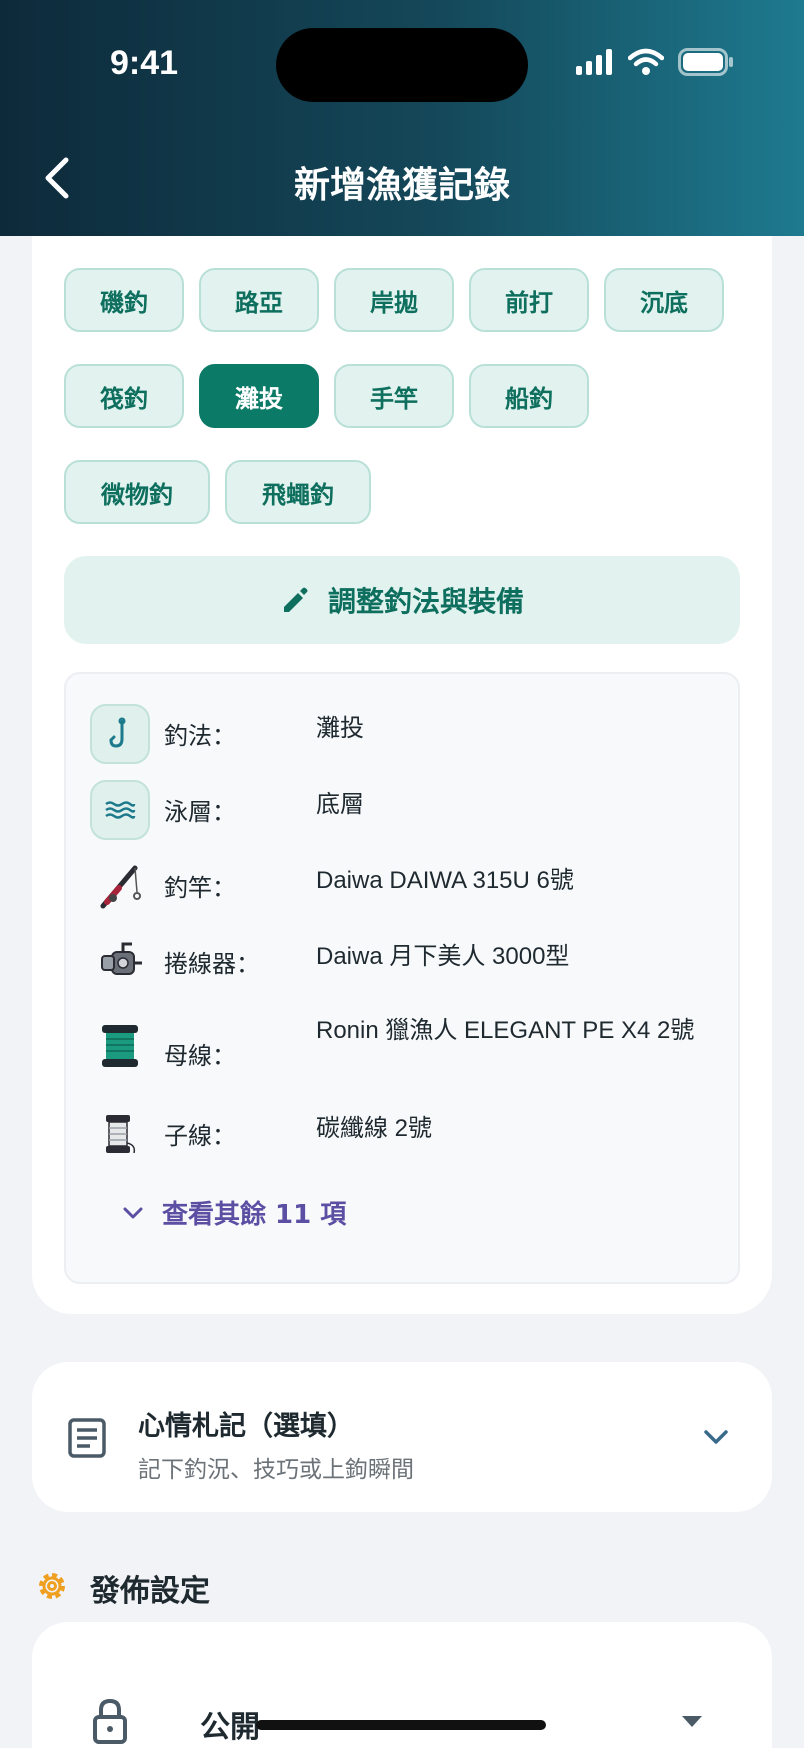  Describe the element at coordinates (200, 736) in the screenshot. I see `gear-label-method: 釣法：` at that location.